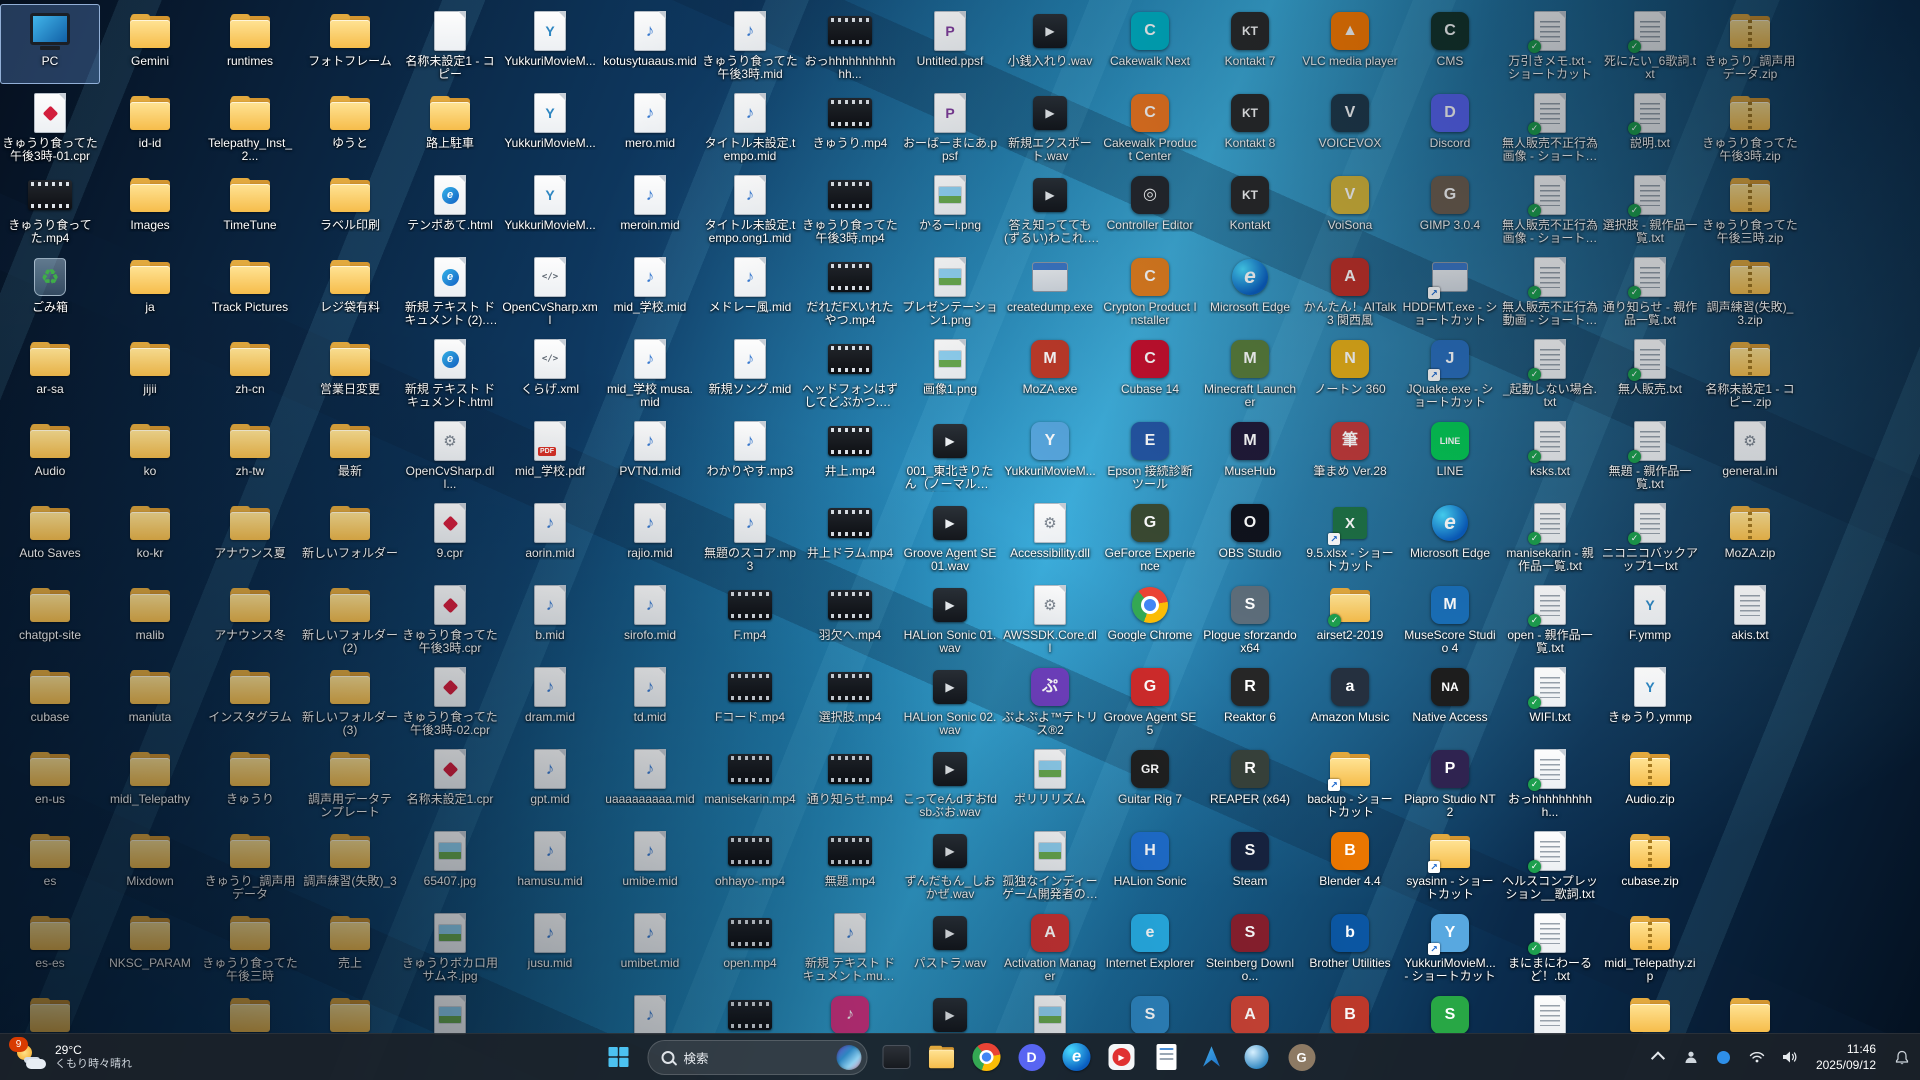 The width and height of the screenshot is (1920, 1080). What do you see at coordinates (350, 536) in the screenshot?
I see `desktop-icon: 新しいフォルダー` at bounding box center [350, 536].